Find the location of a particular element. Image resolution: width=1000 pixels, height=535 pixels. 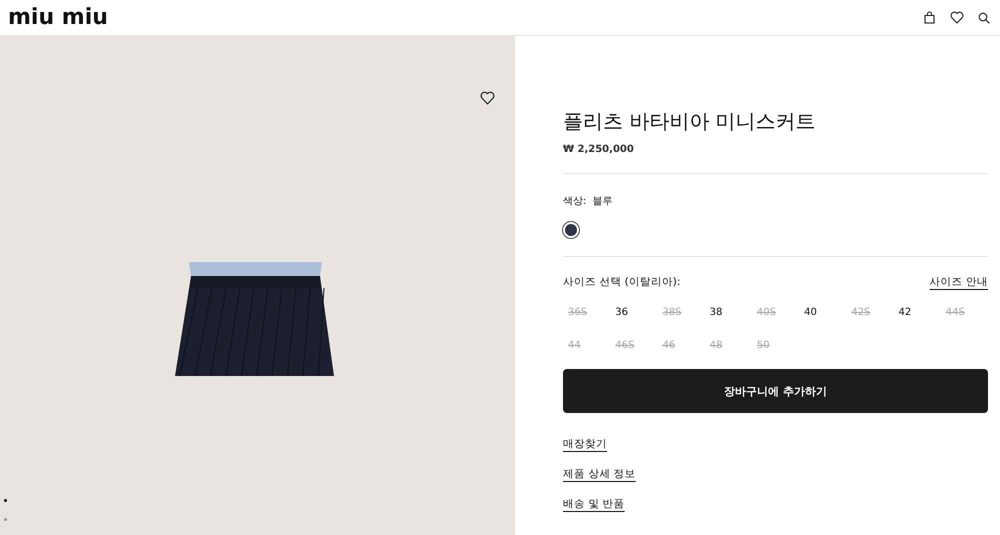

size-label: 사이즈 선택 (이탈리아): is located at coordinates (621, 282).